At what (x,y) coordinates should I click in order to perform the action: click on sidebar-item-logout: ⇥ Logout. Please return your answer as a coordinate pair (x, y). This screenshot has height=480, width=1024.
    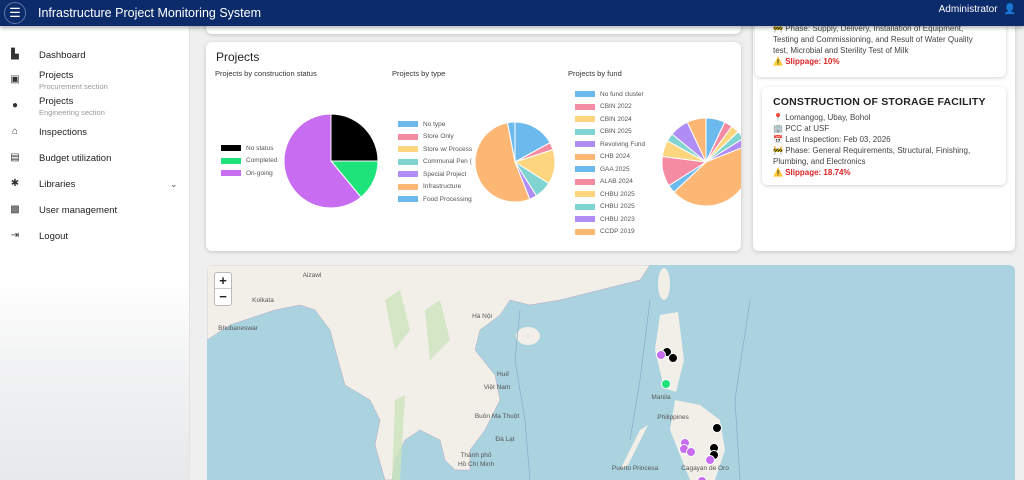
    Looking at the image, I should click on (94, 236).